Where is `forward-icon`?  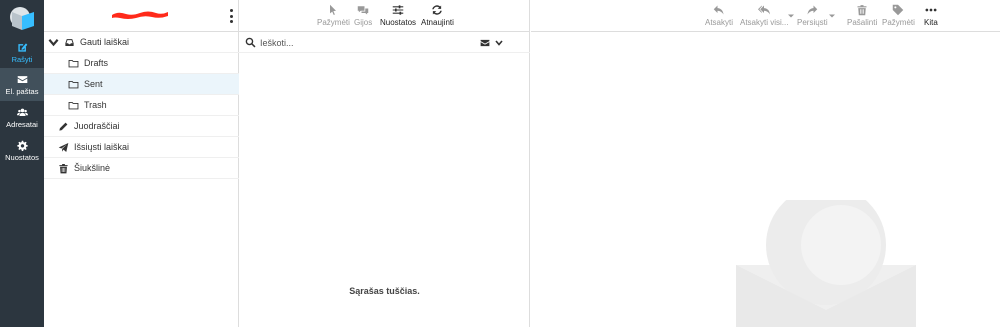 forward-icon is located at coordinates (812, 10).